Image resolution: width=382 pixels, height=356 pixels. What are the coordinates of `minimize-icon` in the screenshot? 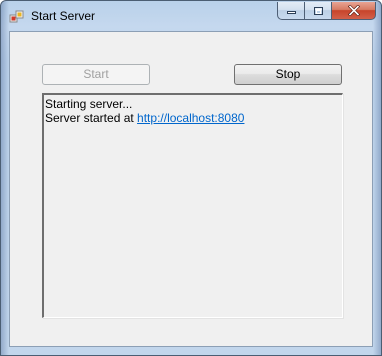 It's located at (291, 12).